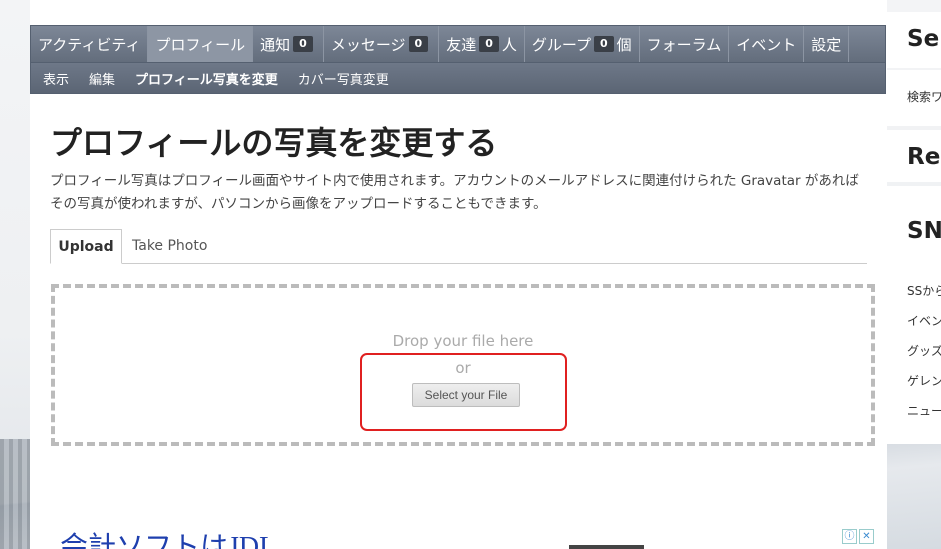  Describe the element at coordinates (169, 246) in the screenshot. I see `tab-take-photo: Take Photo` at that location.